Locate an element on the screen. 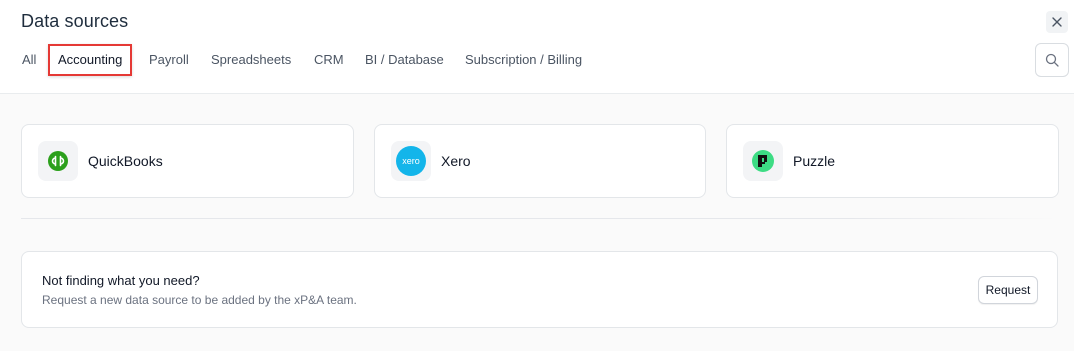 This screenshot has width=1074, height=351. source-card-quickbooks: QuickBooks is located at coordinates (187, 161).